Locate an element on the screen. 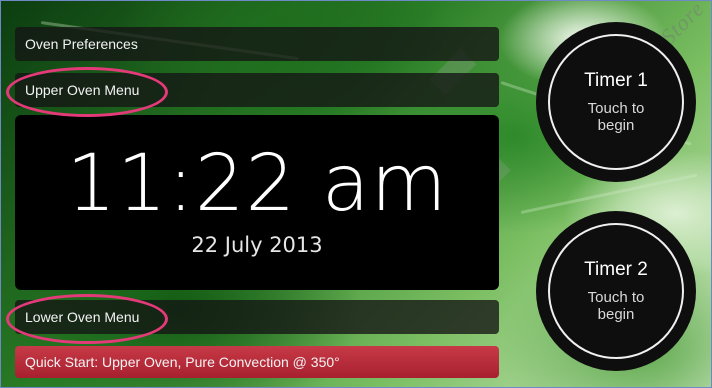  lower-oven-menu-button: Lower Oven Menu is located at coordinates (257, 317).